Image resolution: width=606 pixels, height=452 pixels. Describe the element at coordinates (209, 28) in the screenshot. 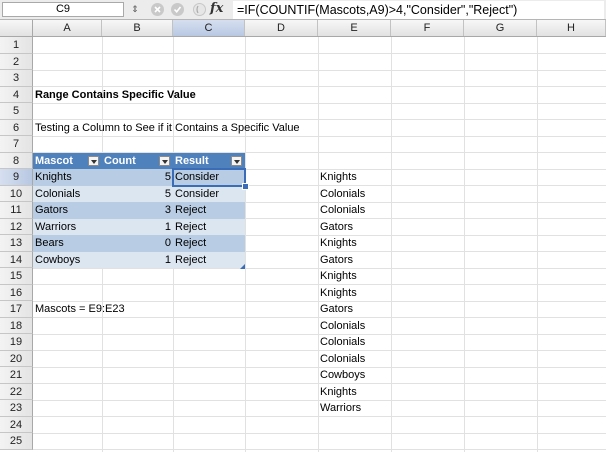

I see `column-header-c: C` at that location.